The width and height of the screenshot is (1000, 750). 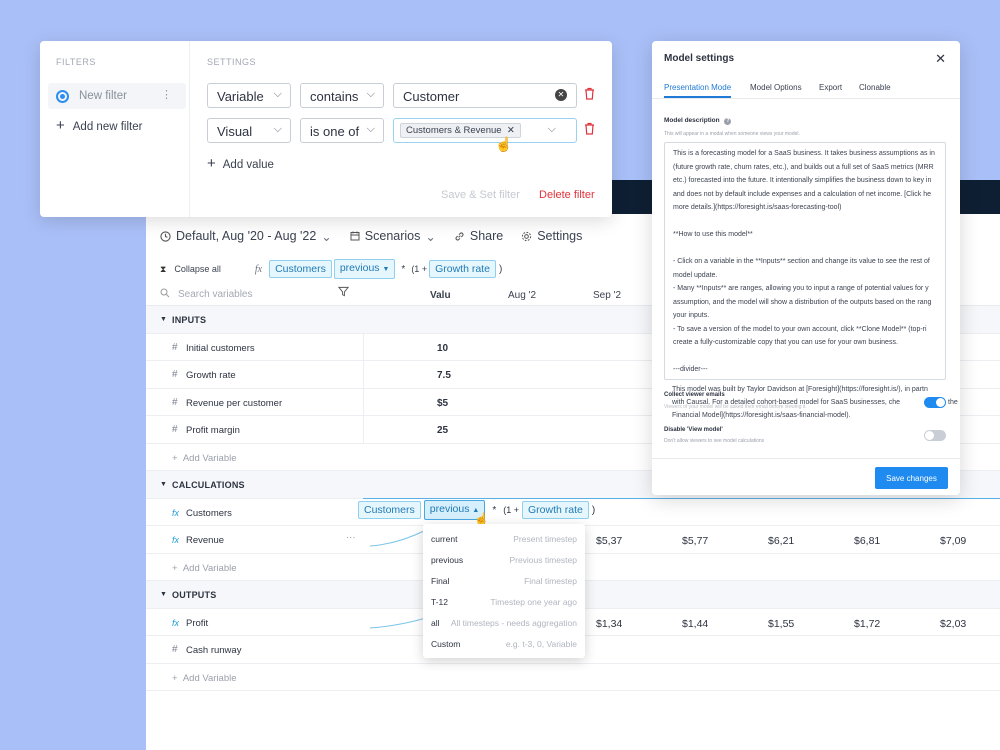 What do you see at coordinates (806, 458) in the screenshot?
I see `modal-footer-divider` at bounding box center [806, 458].